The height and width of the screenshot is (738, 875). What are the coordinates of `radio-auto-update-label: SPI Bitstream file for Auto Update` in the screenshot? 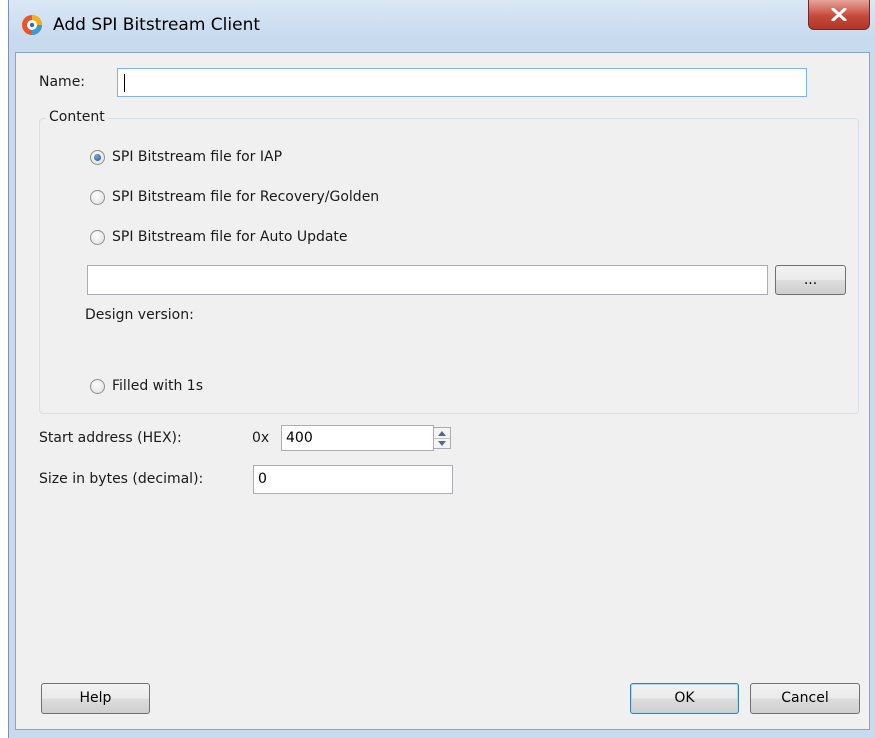 It's located at (230, 237).